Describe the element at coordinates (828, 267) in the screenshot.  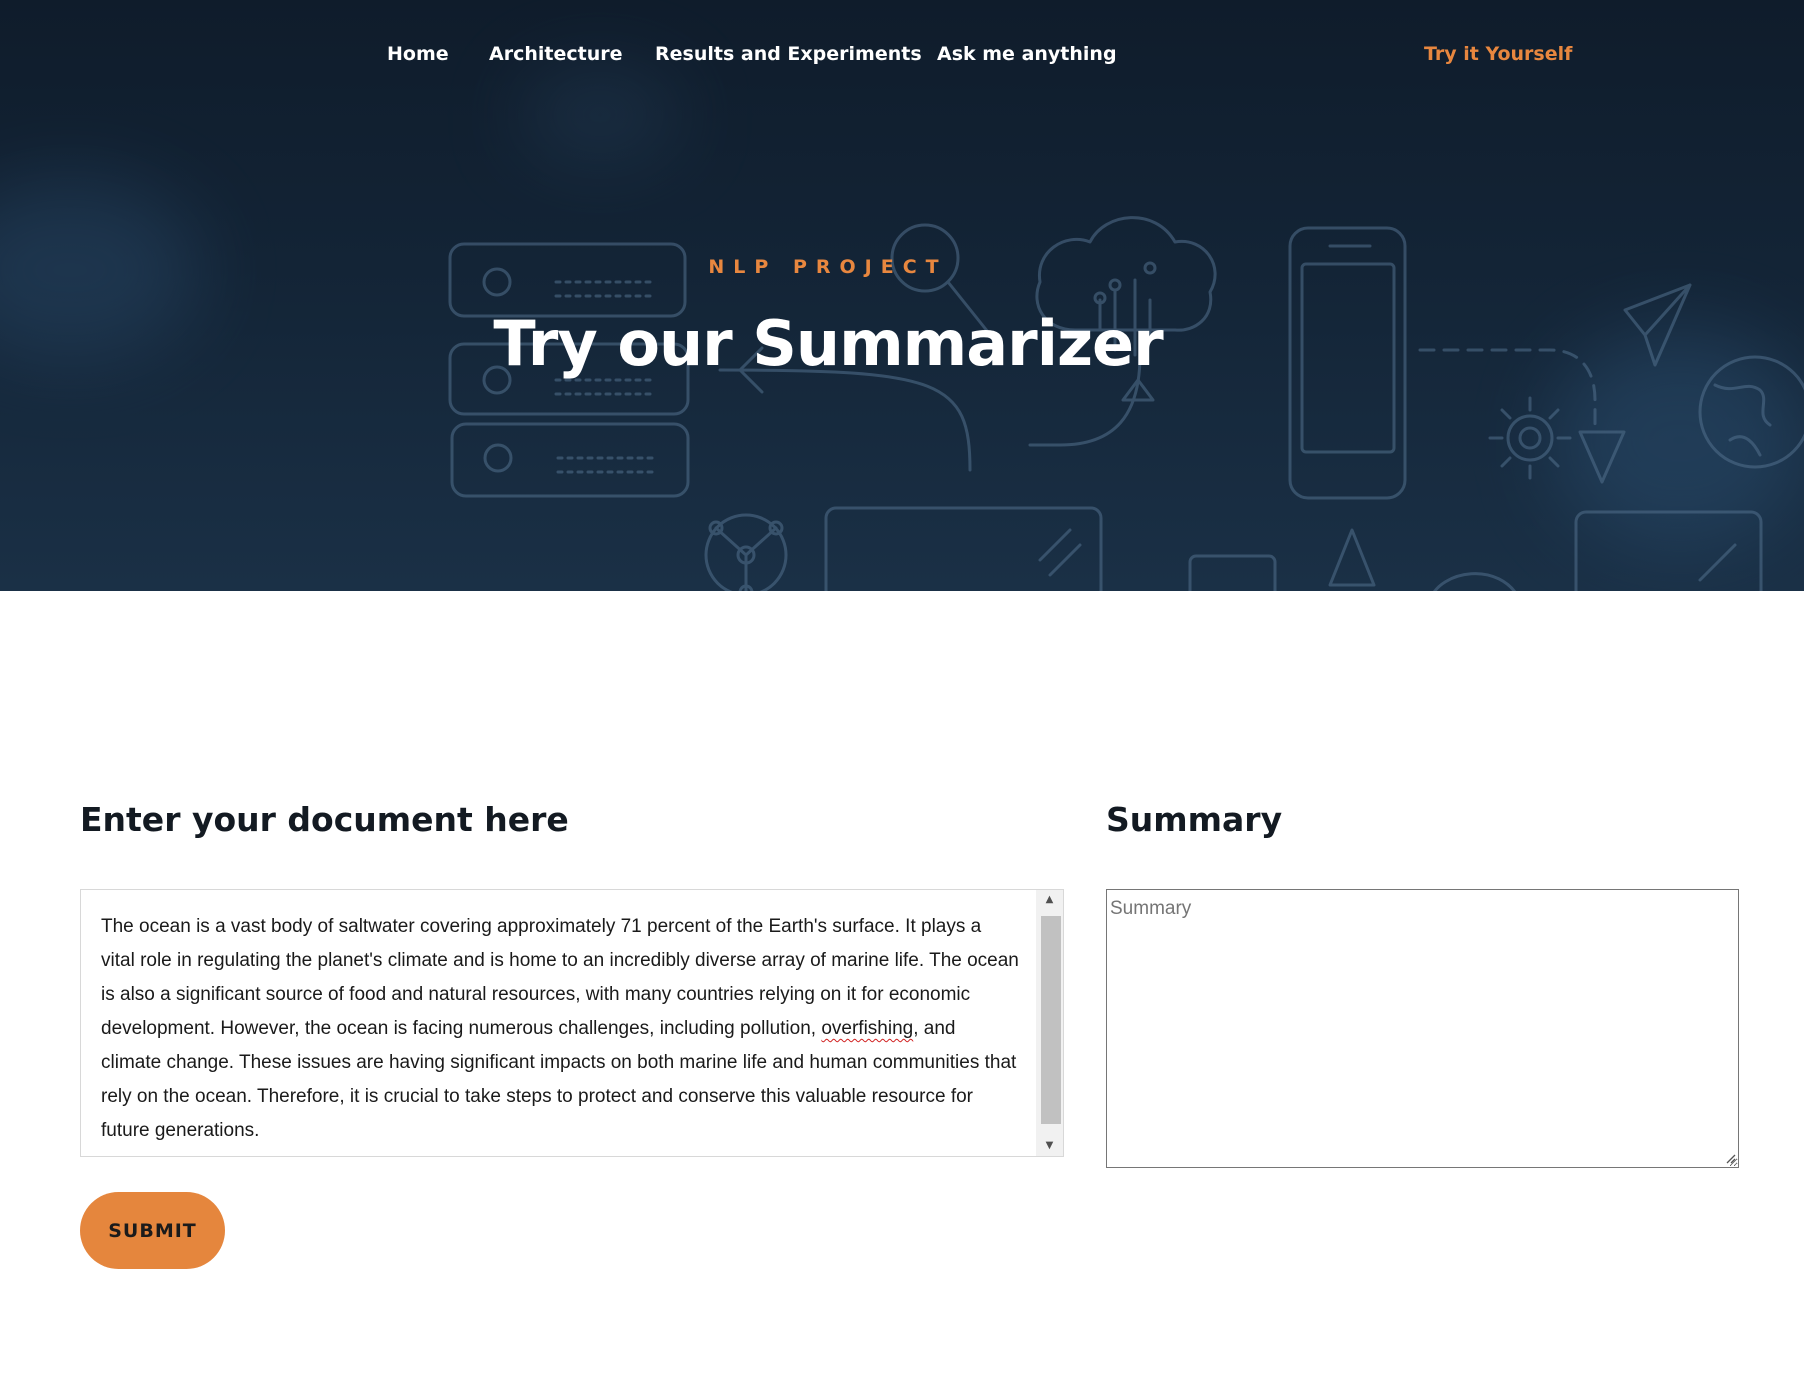
I see `hero-eyebrow: NLP PROJECT` at that location.